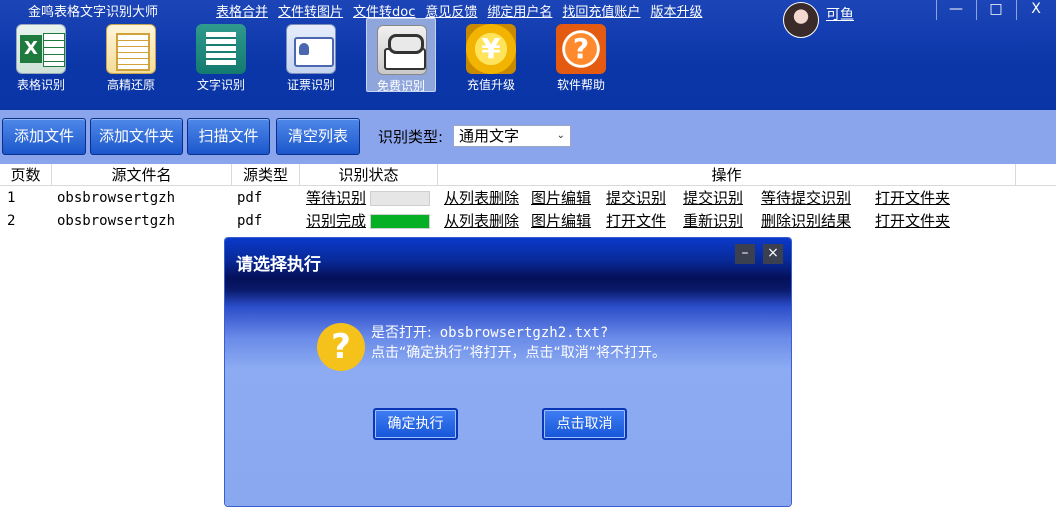  What do you see at coordinates (40, 85) in the screenshot?
I see `toolbar-label: 表格识别` at bounding box center [40, 85].